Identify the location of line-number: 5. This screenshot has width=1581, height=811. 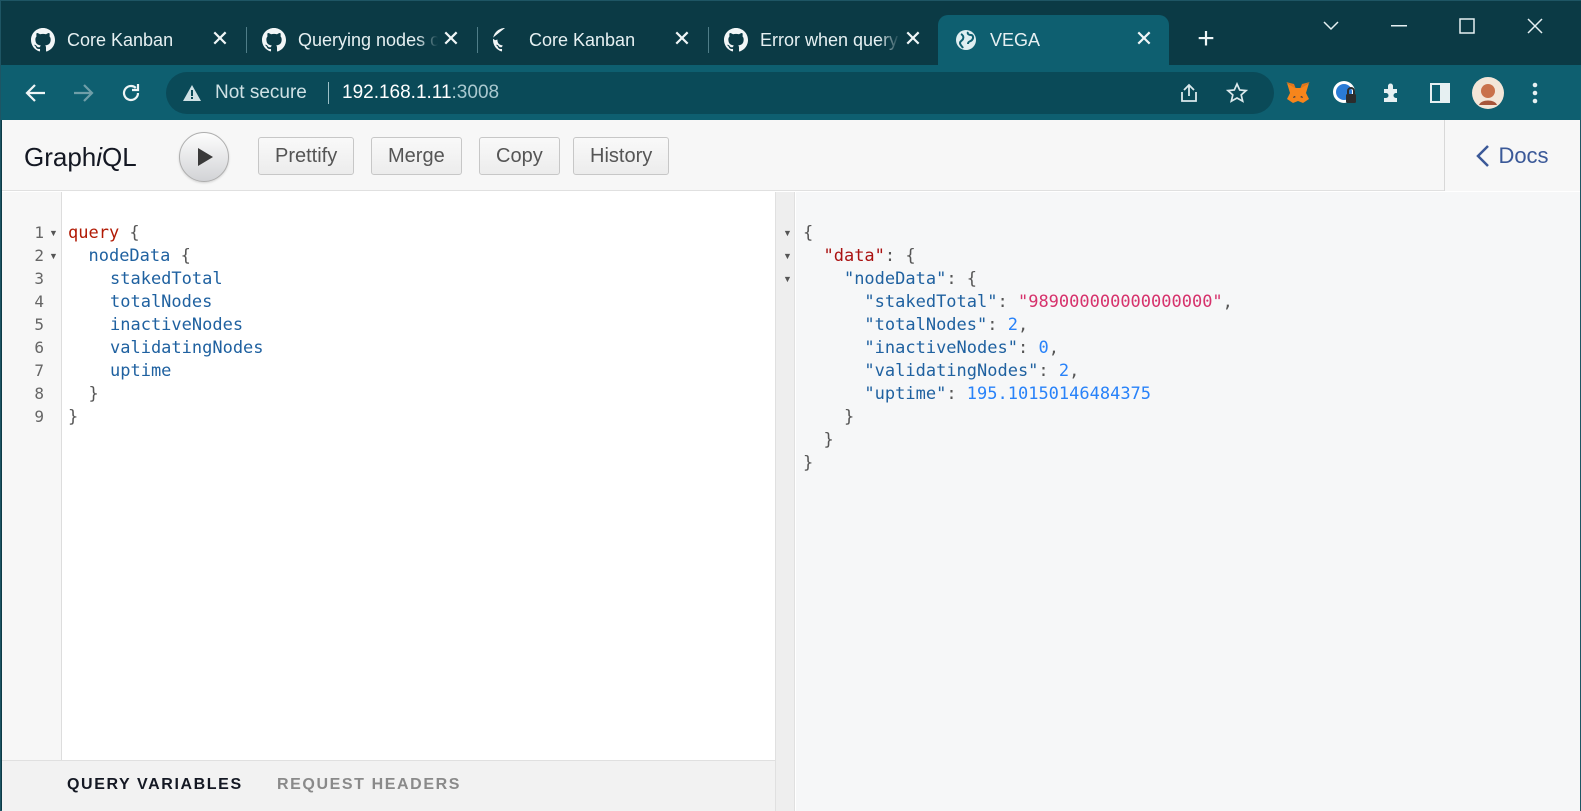
(39, 324).